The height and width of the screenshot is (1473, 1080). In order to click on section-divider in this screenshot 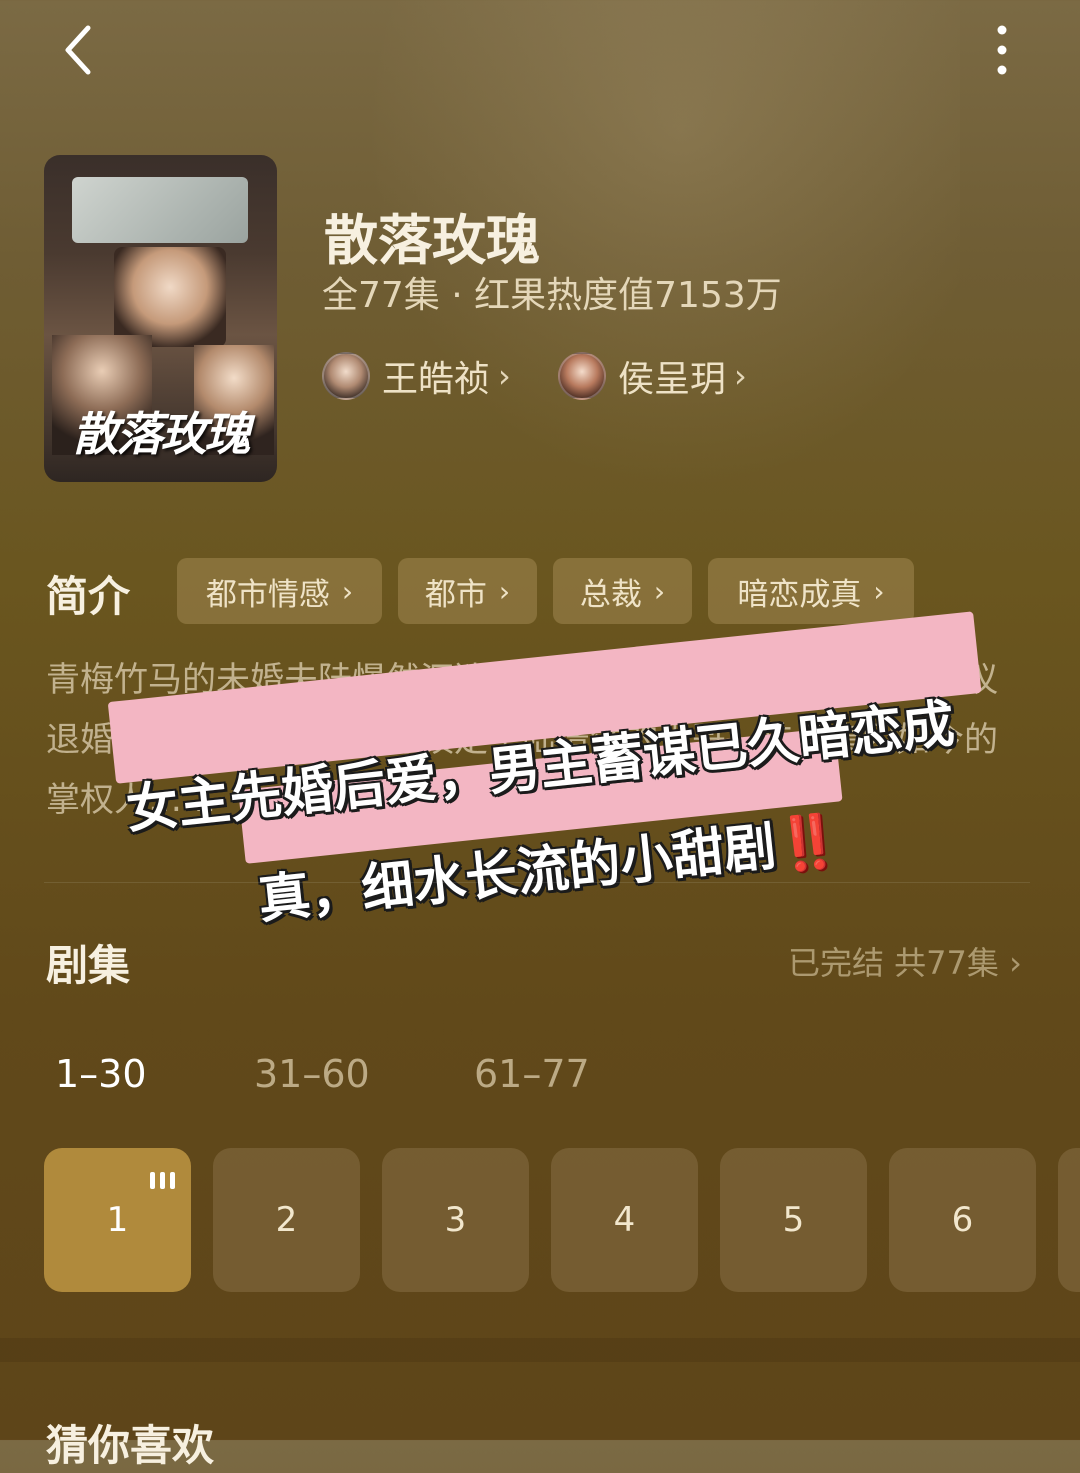, I will do `click(537, 882)`.